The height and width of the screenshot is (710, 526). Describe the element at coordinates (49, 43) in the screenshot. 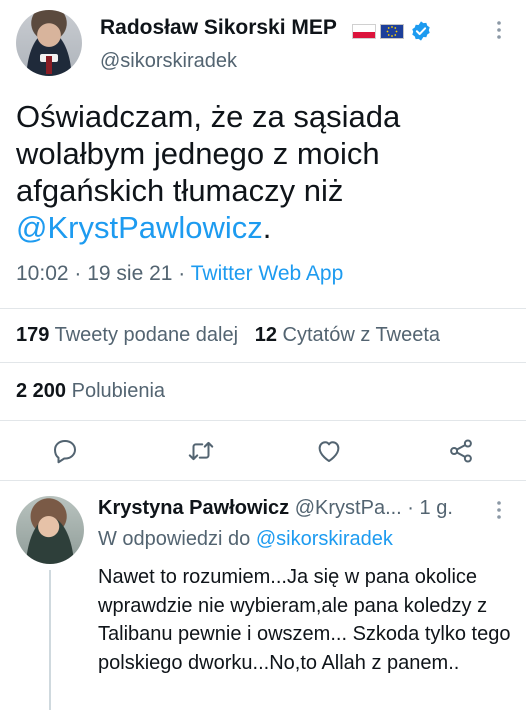

I see `author-avatar` at that location.